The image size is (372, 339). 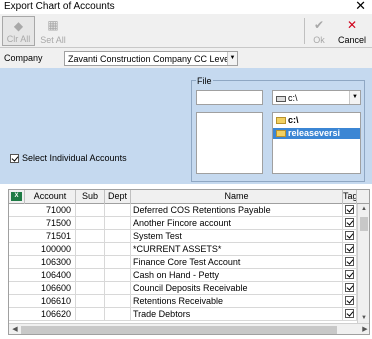 What do you see at coordinates (363, 318) in the screenshot?
I see `scroll-down-icon: ▼` at bounding box center [363, 318].